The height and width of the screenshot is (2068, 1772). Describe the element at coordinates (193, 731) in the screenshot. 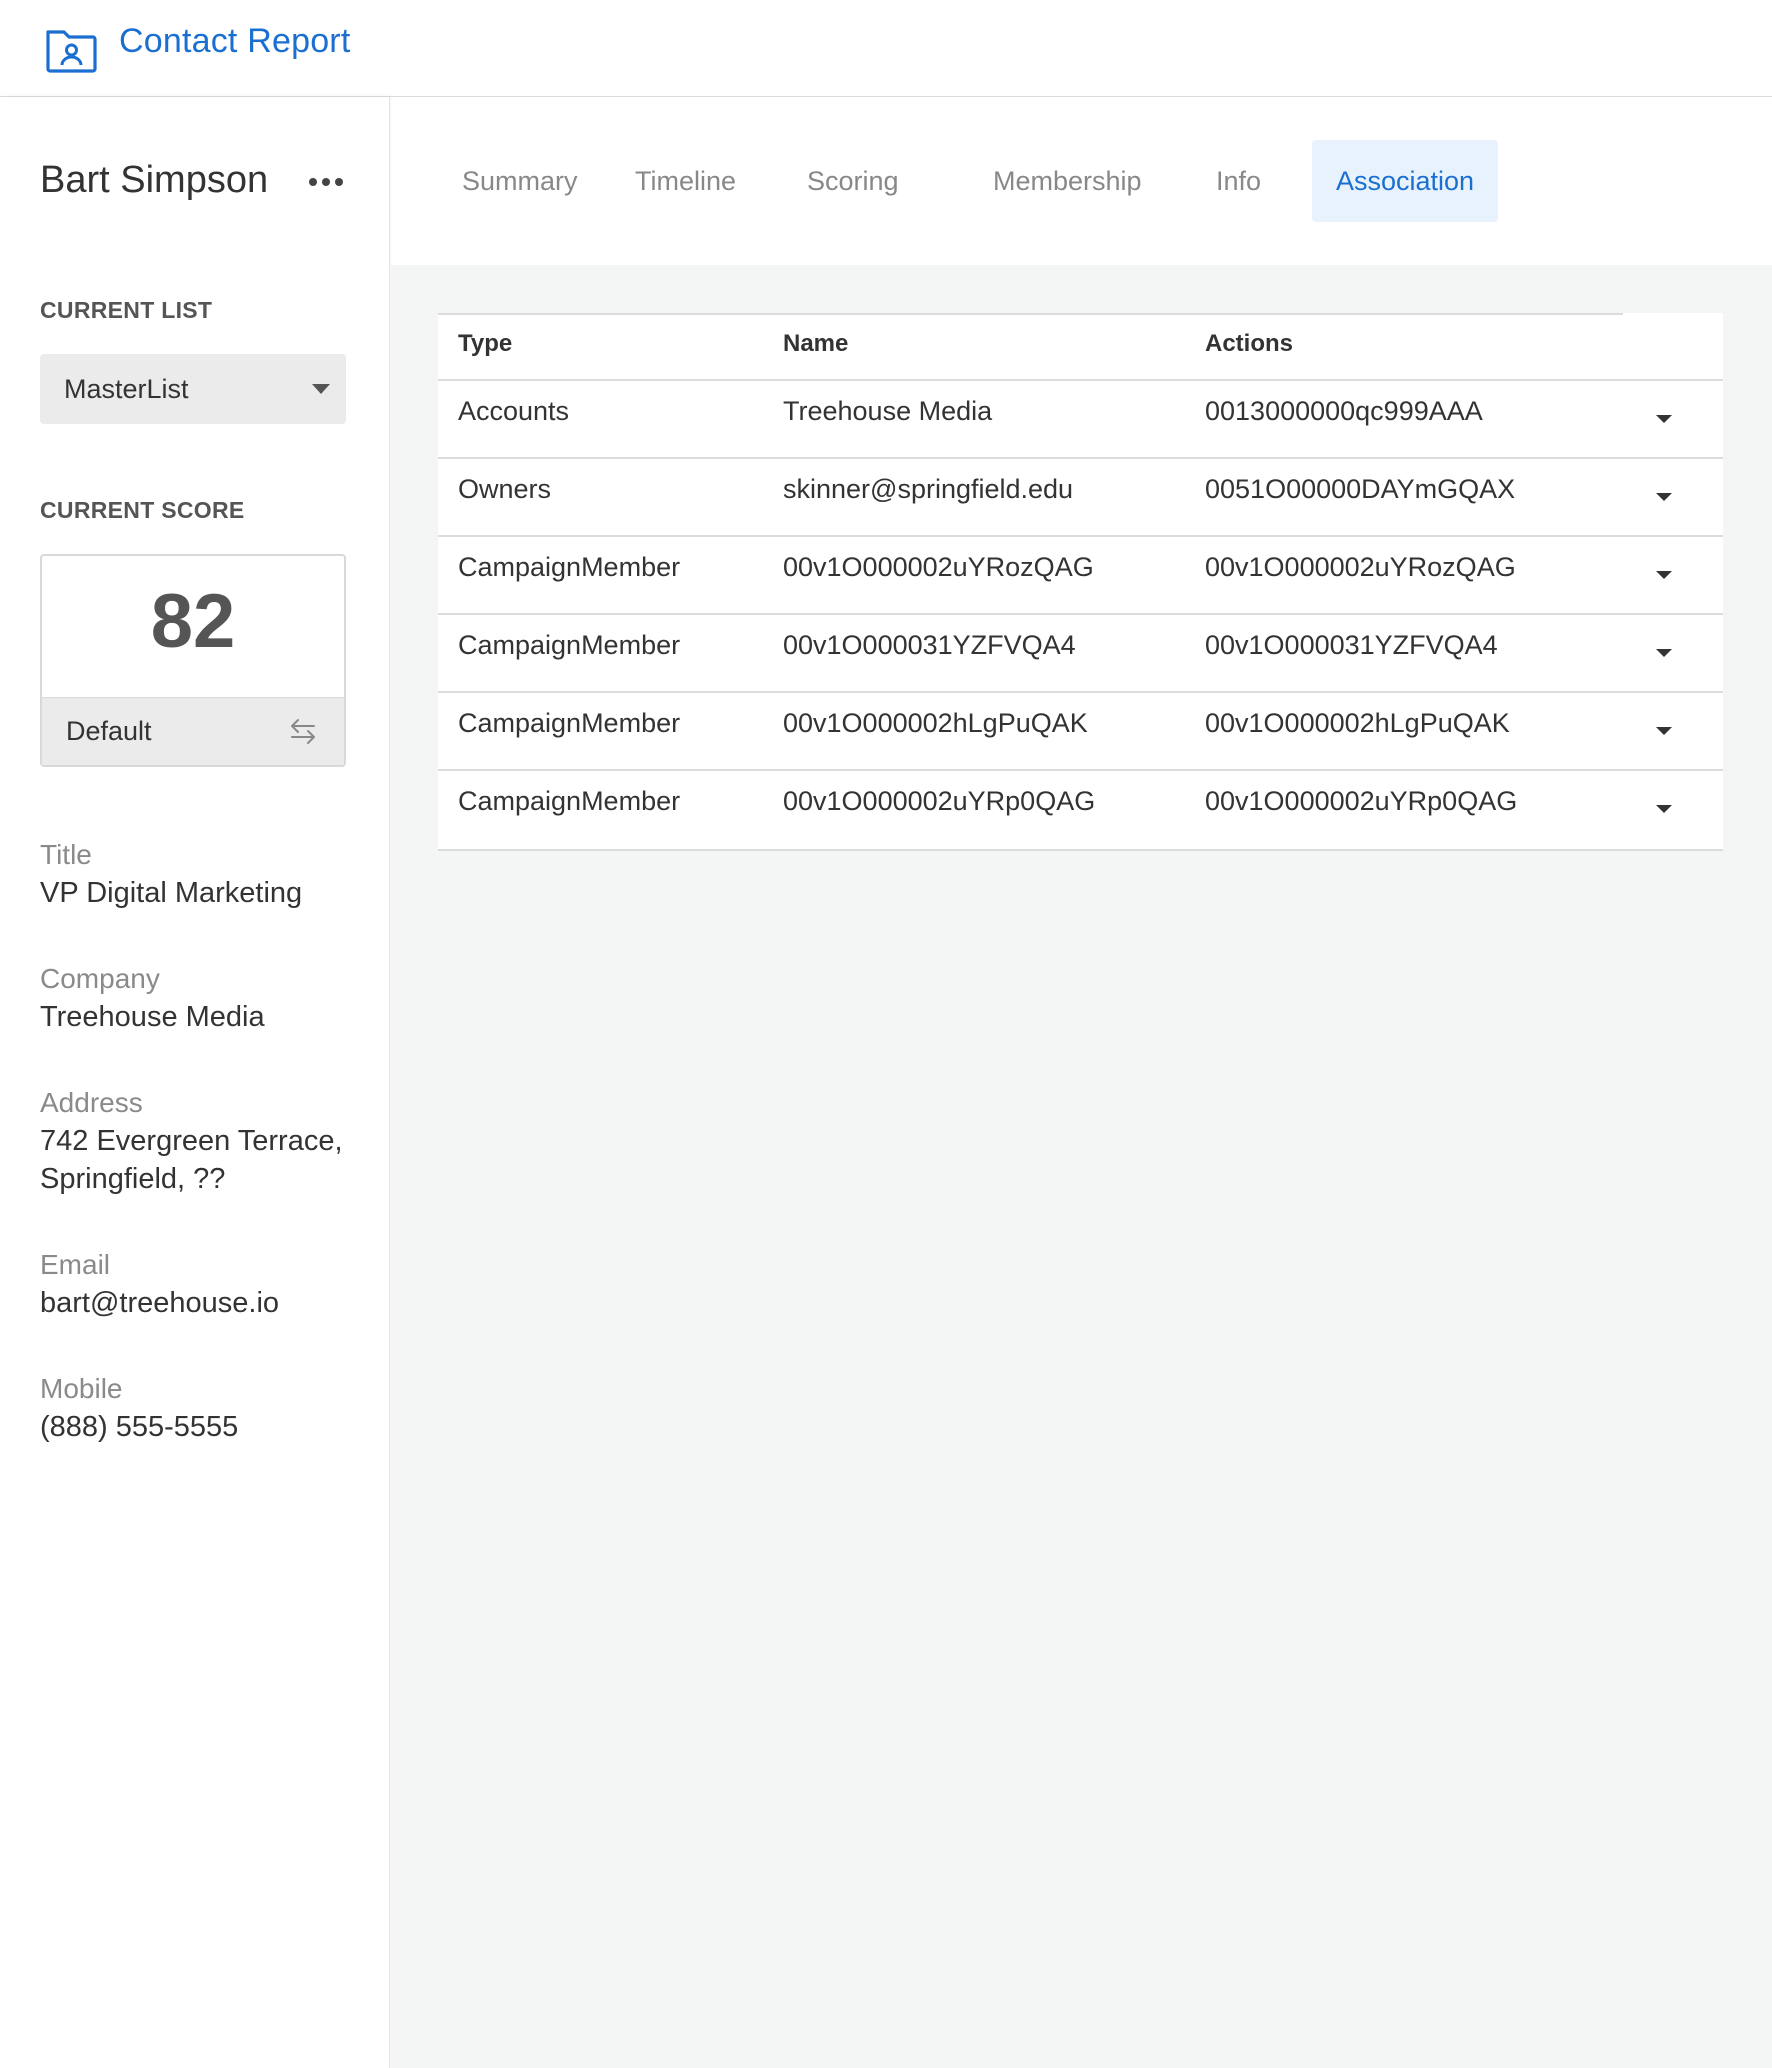

I see `score-model-switcher: Default` at that location.